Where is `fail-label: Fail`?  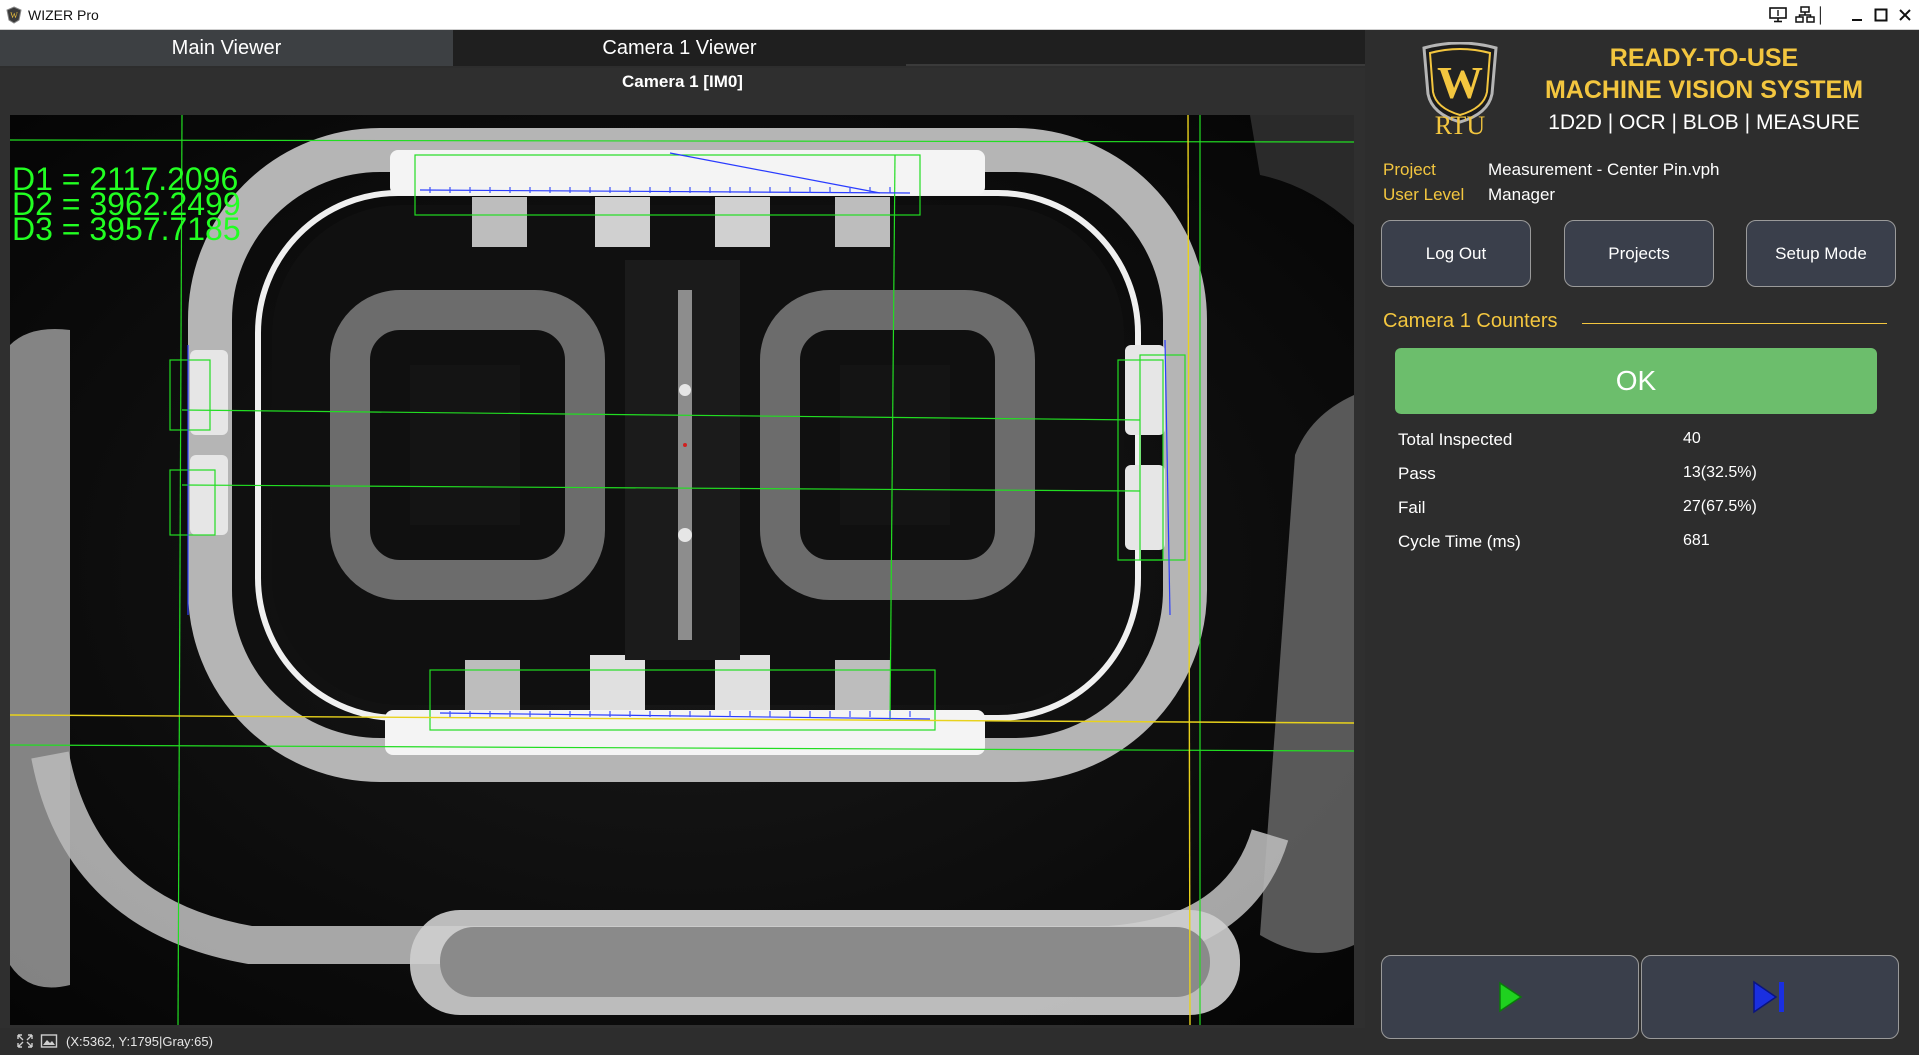
fail-label: Fail is located at coordinates (1412, 507).